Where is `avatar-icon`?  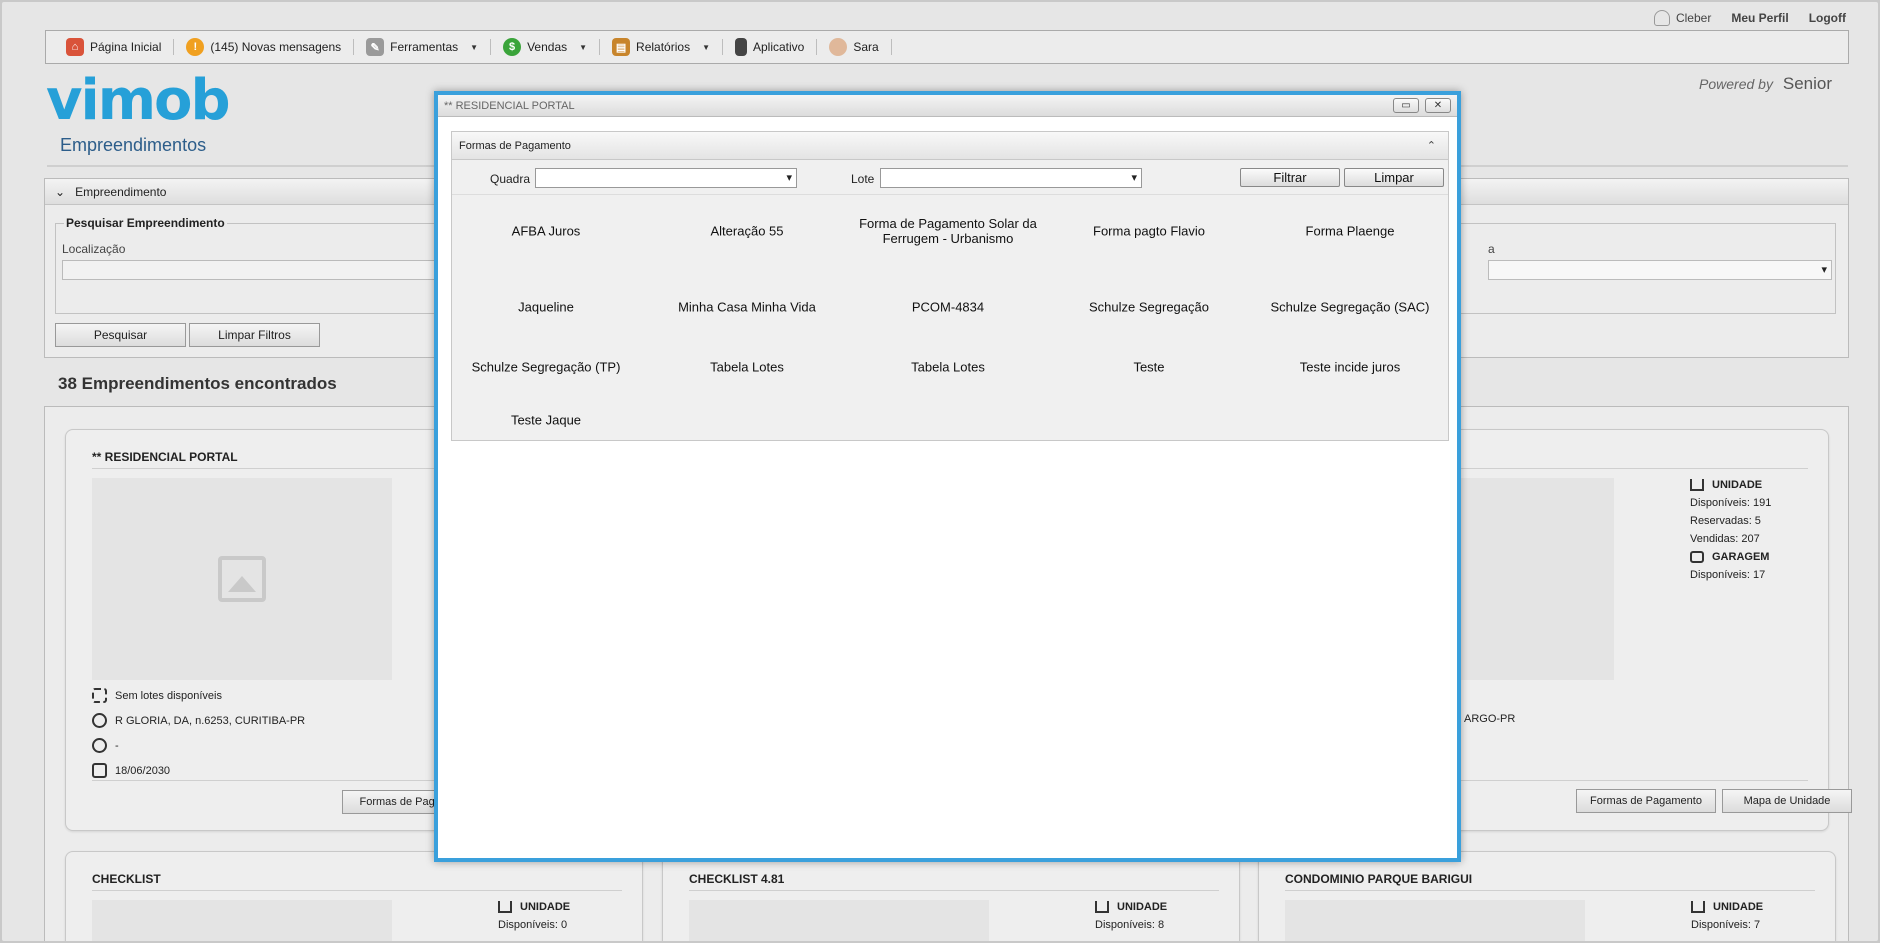 avatar-icon is located at coordinates (838, 47).